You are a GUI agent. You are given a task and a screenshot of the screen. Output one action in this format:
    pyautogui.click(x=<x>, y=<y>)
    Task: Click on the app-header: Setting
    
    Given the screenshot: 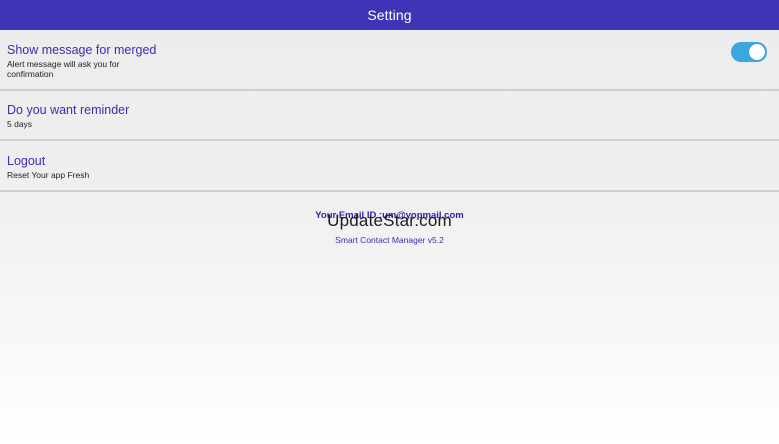 What is the action you would take?
    pyautogui.click(x=389, y=15)
    